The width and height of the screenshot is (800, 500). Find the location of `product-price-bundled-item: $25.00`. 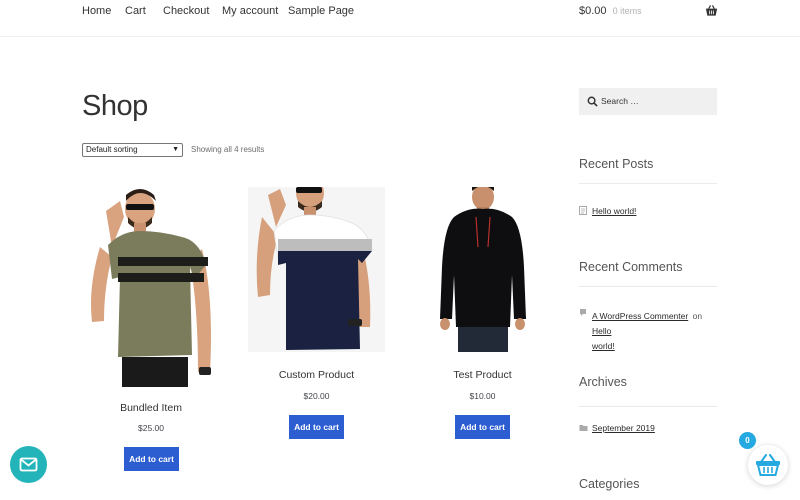

product-price-bundled-item: $25.00 is located at coordinates (151, 428).